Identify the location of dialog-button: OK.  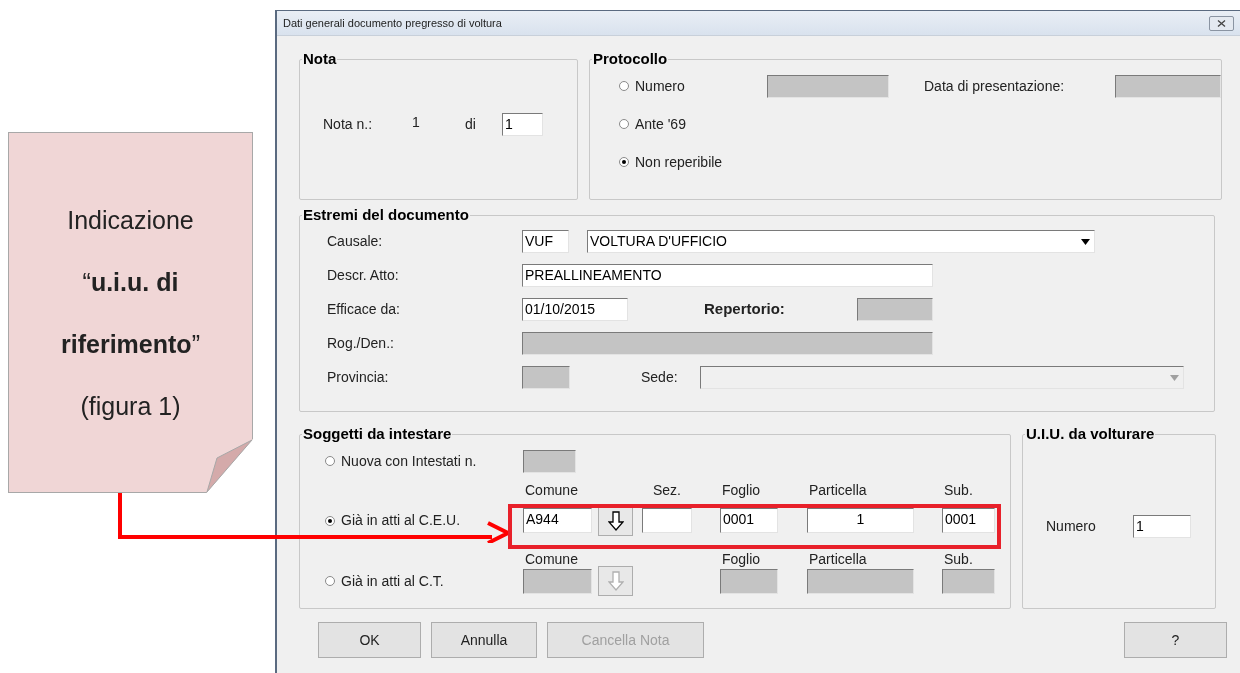
(369, 640).